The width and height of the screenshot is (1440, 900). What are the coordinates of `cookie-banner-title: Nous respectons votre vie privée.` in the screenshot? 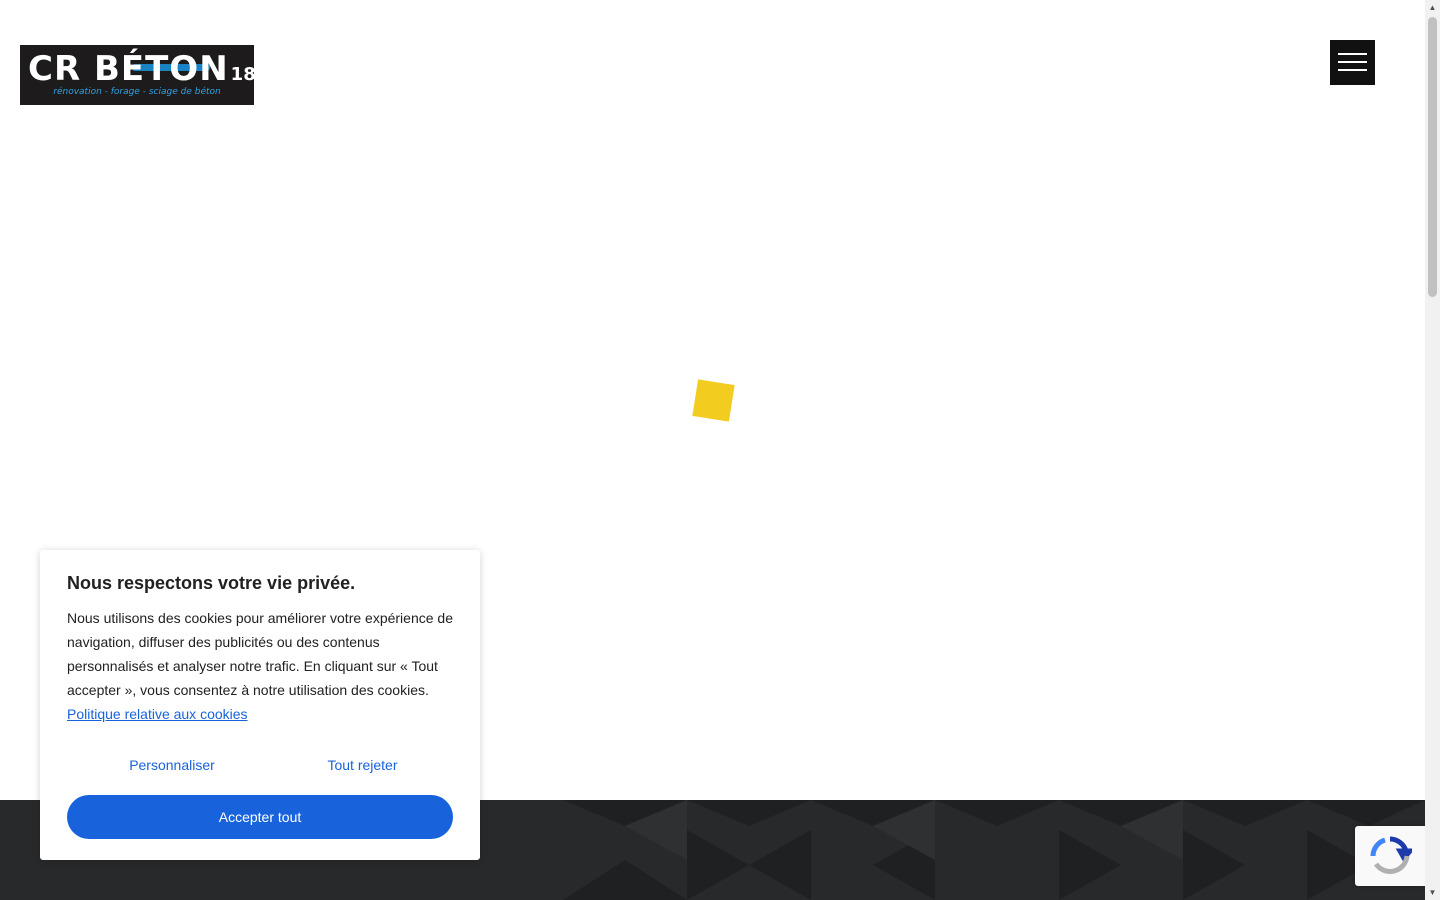 It's located at (211, 583).